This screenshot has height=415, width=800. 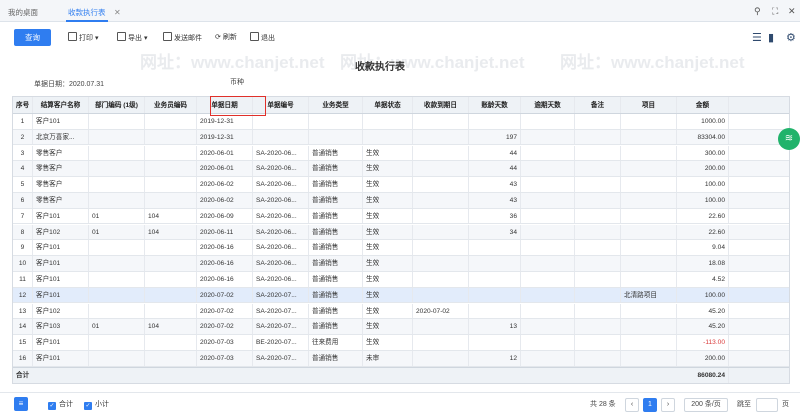 What do you see at coordinates (117, 105) in the screenshot?
I see `column-header: 部门编码 (1级)` at bounding box center [117, 105].